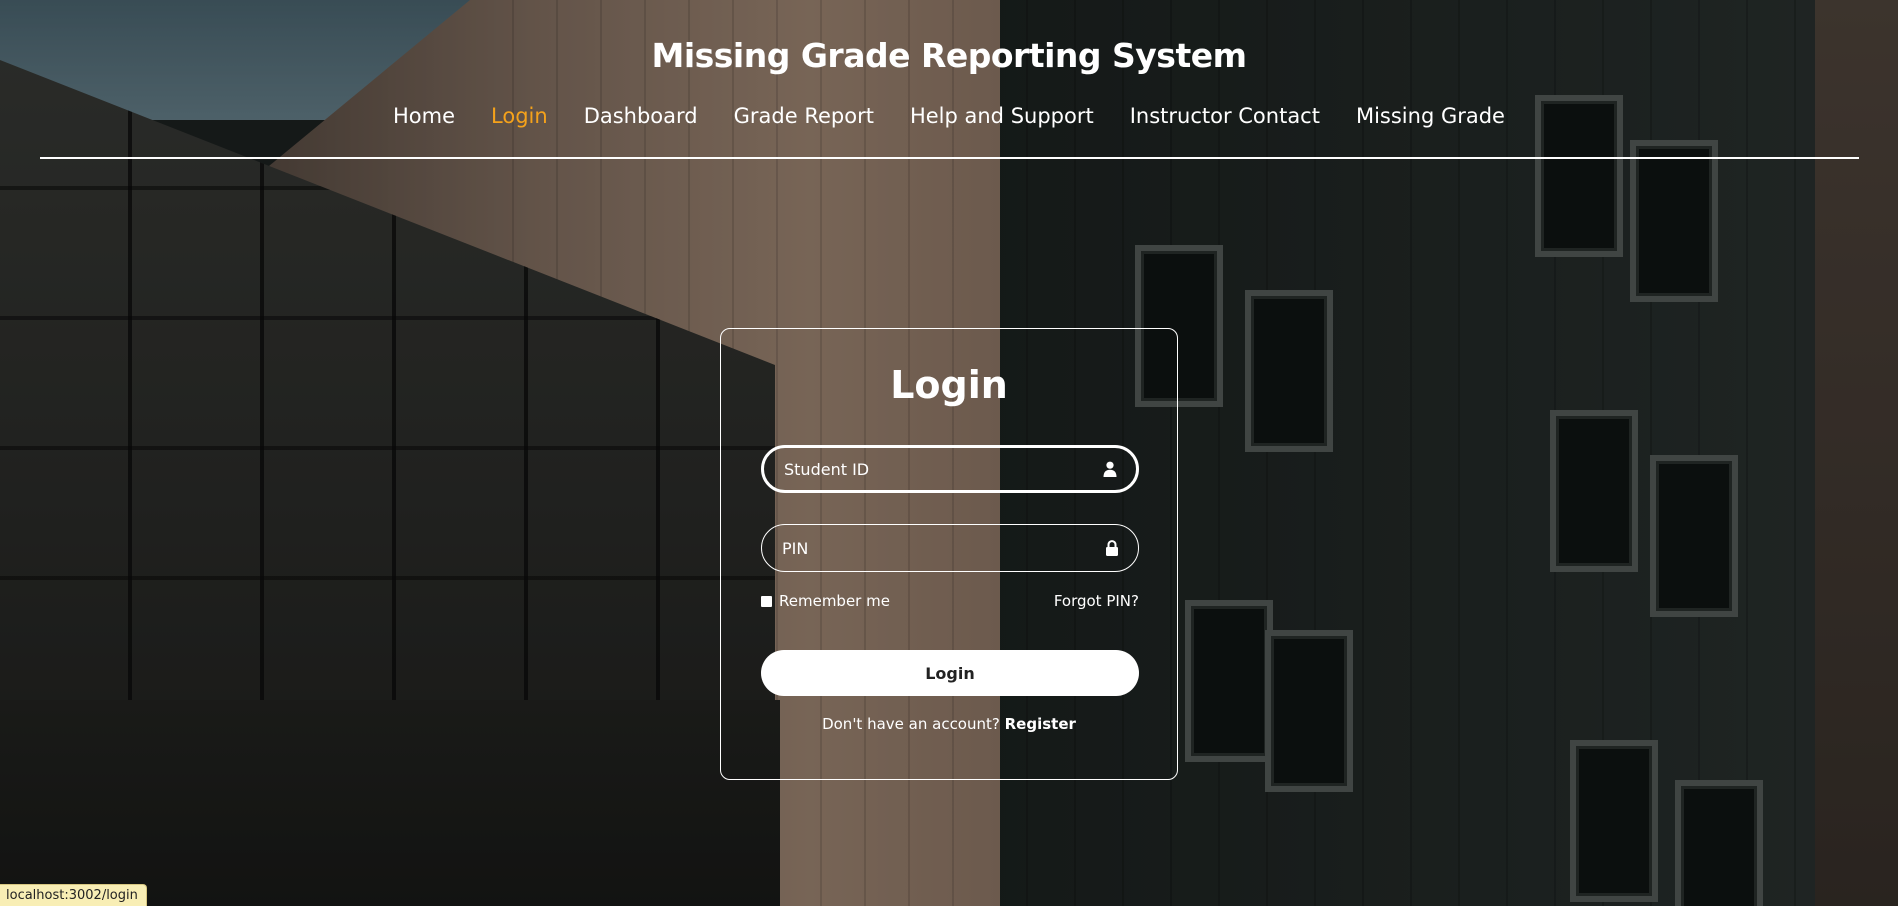 The image size is (1898, 906). I want to click on nav-login: Login, so click(519, 116).